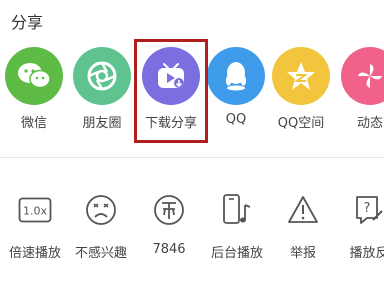 The height and width of the screenshot is (288, 384). Describe the element at coordinates (301, 123) in the screenshot. I see `share-label: QQ空间` at that location.